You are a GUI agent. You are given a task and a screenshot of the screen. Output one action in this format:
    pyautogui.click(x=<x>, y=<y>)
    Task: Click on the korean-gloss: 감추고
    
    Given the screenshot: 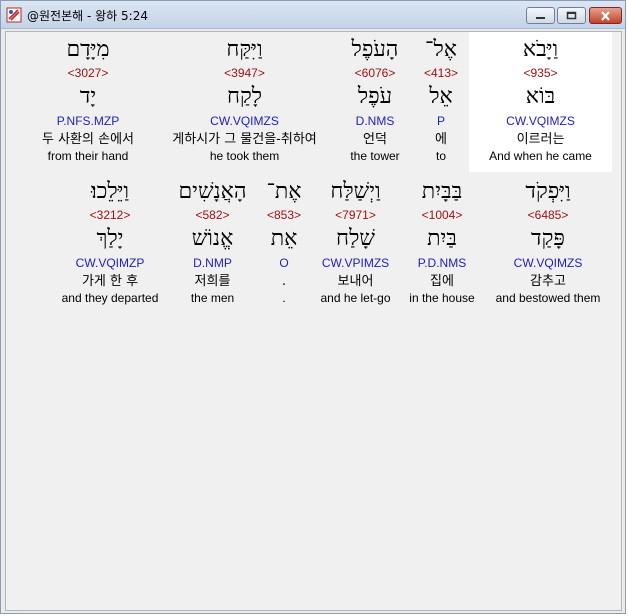 What is the action you would take?
    pyautogui.click(x=548, y=281)
    